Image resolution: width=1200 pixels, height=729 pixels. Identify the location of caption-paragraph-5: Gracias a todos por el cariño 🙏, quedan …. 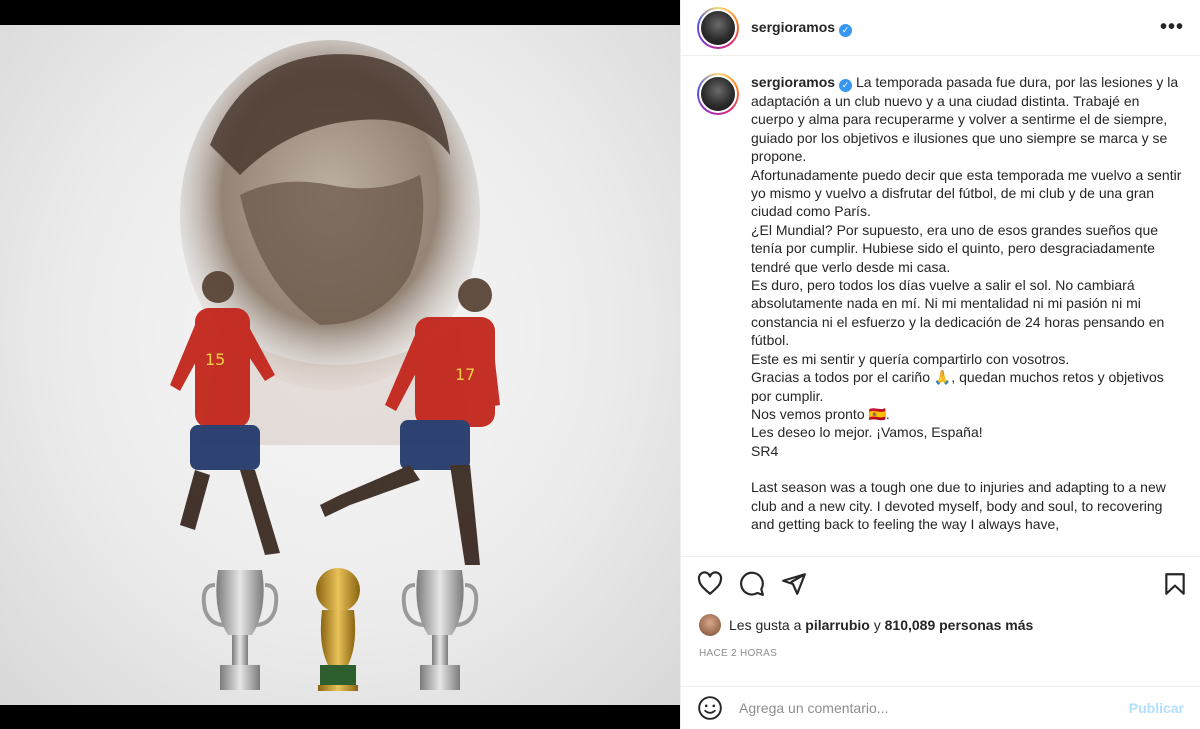
(957, 386).